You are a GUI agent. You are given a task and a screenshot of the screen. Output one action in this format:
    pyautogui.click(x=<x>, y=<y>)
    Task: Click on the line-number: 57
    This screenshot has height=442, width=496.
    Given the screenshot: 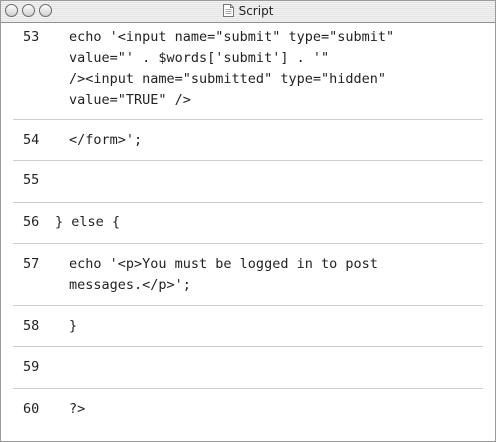 What is the action you would take?
    pyautogui.click(x=31, y=264)
    